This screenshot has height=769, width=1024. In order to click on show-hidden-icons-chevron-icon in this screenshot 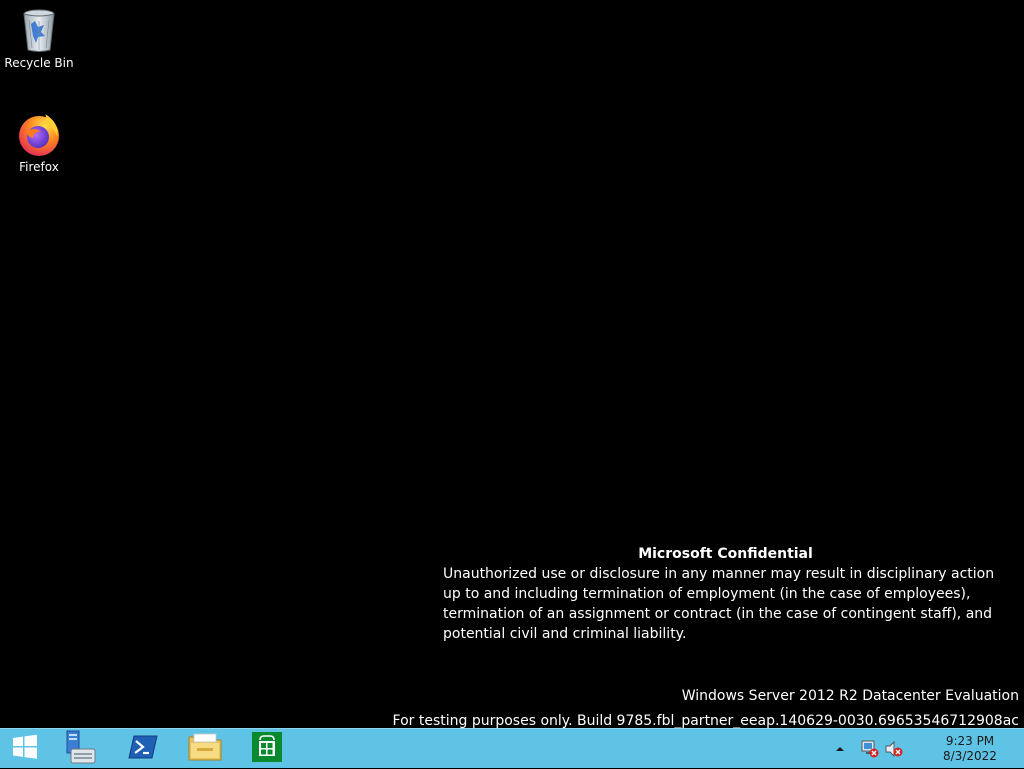, I will do `click(840, 749)`.